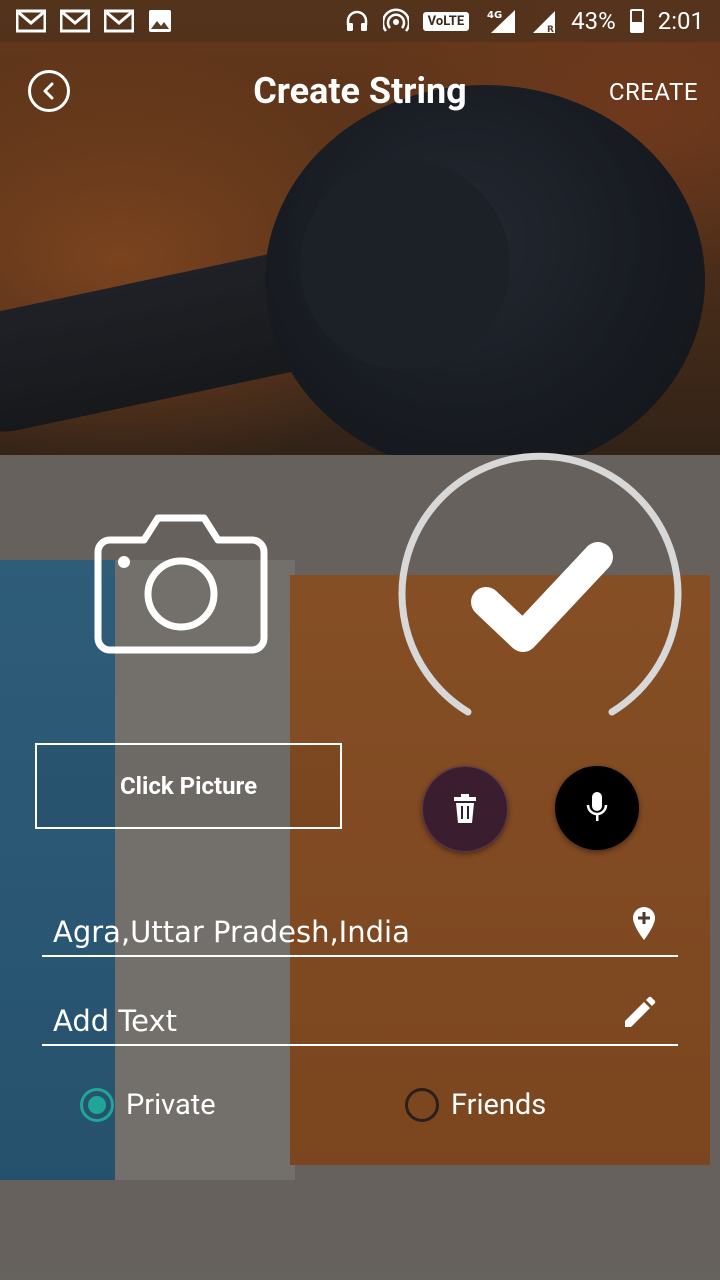 The width and height of the screenshot is (720, 1280). Describe the element at coordinates (544, 21) in the screenshot. I see `signal-r-icon: R` at that location.